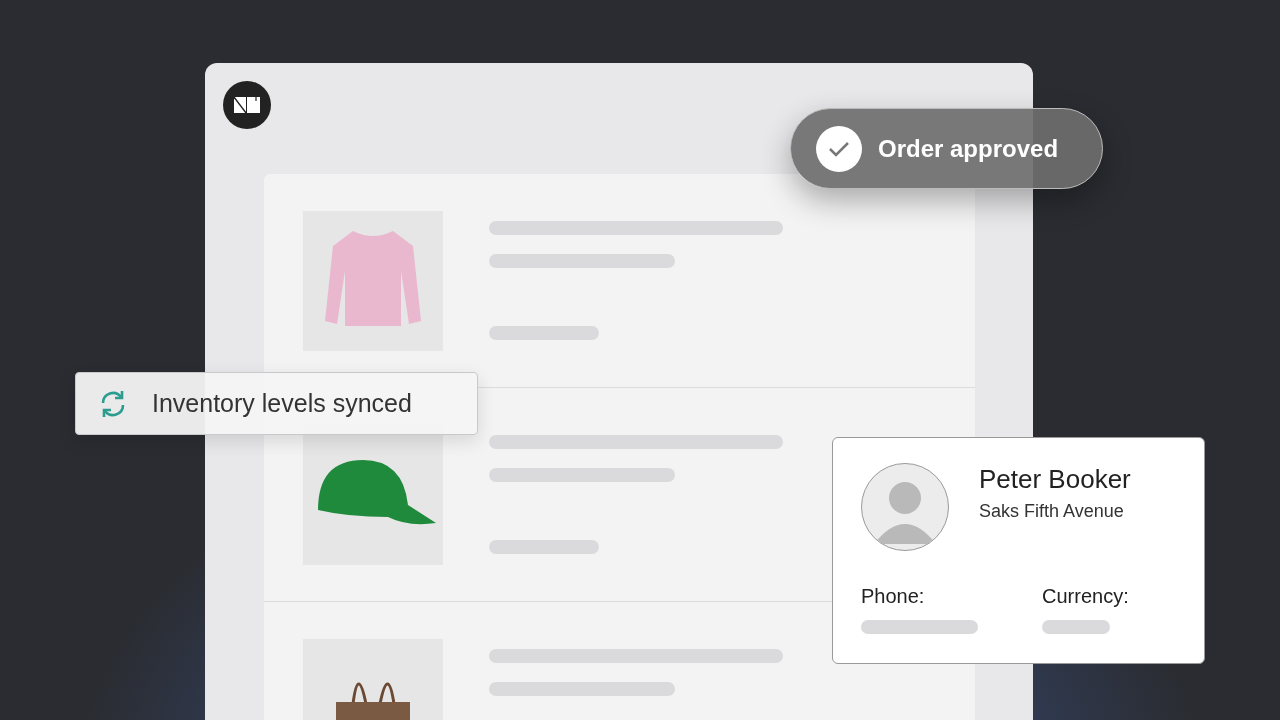 The image size is (1280, 720). Describe the element at coordinates (282, 403) in the screenshot. I see `sync-message: Inventory levels synced` at that location.